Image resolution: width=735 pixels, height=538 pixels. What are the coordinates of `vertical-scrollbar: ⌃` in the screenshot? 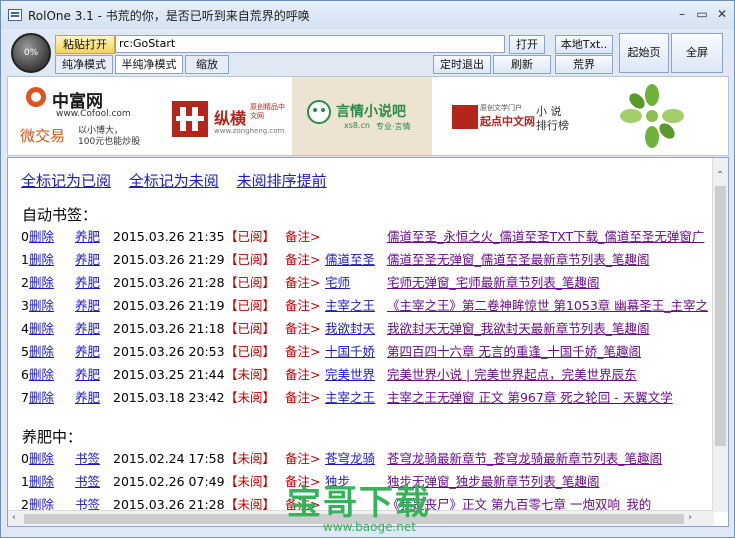 It's located at (720, 335).